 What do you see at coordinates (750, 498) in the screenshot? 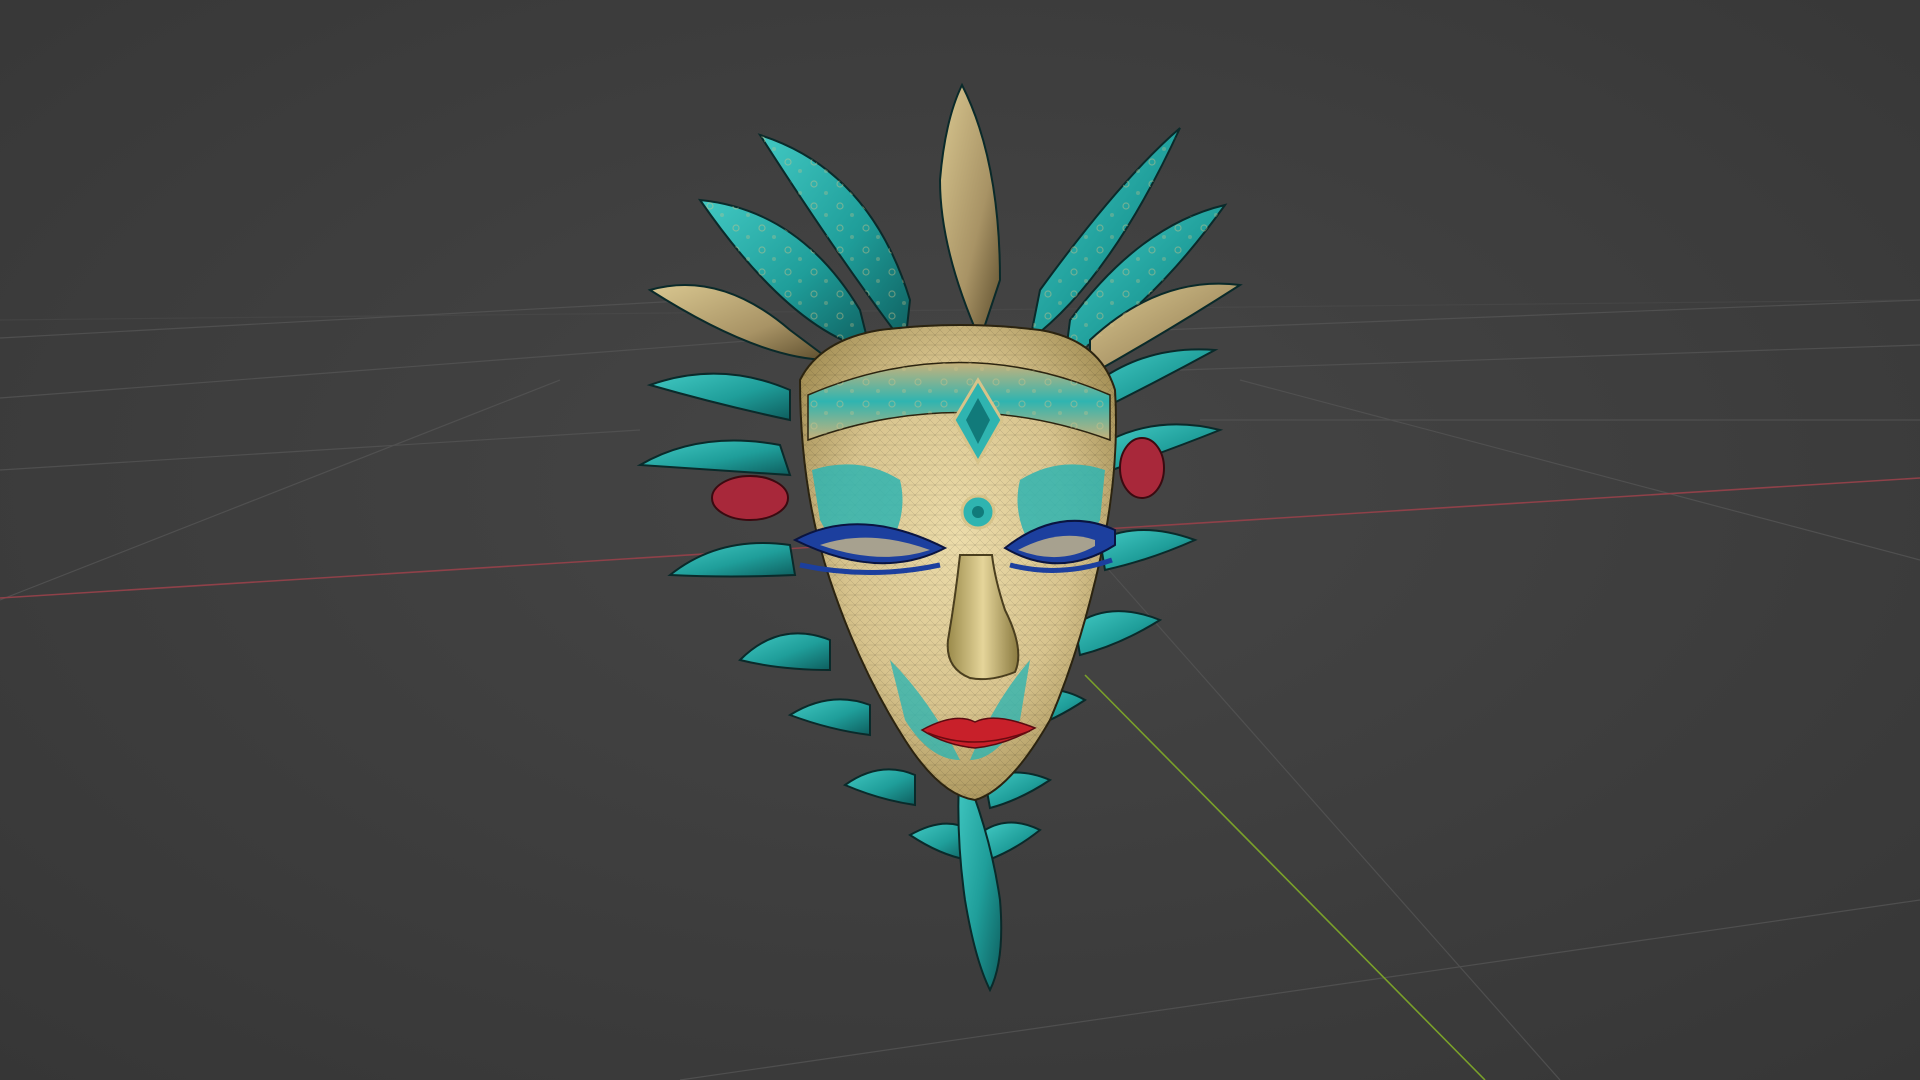
I see `left-red-ornament` at bounding box center [750, 498].